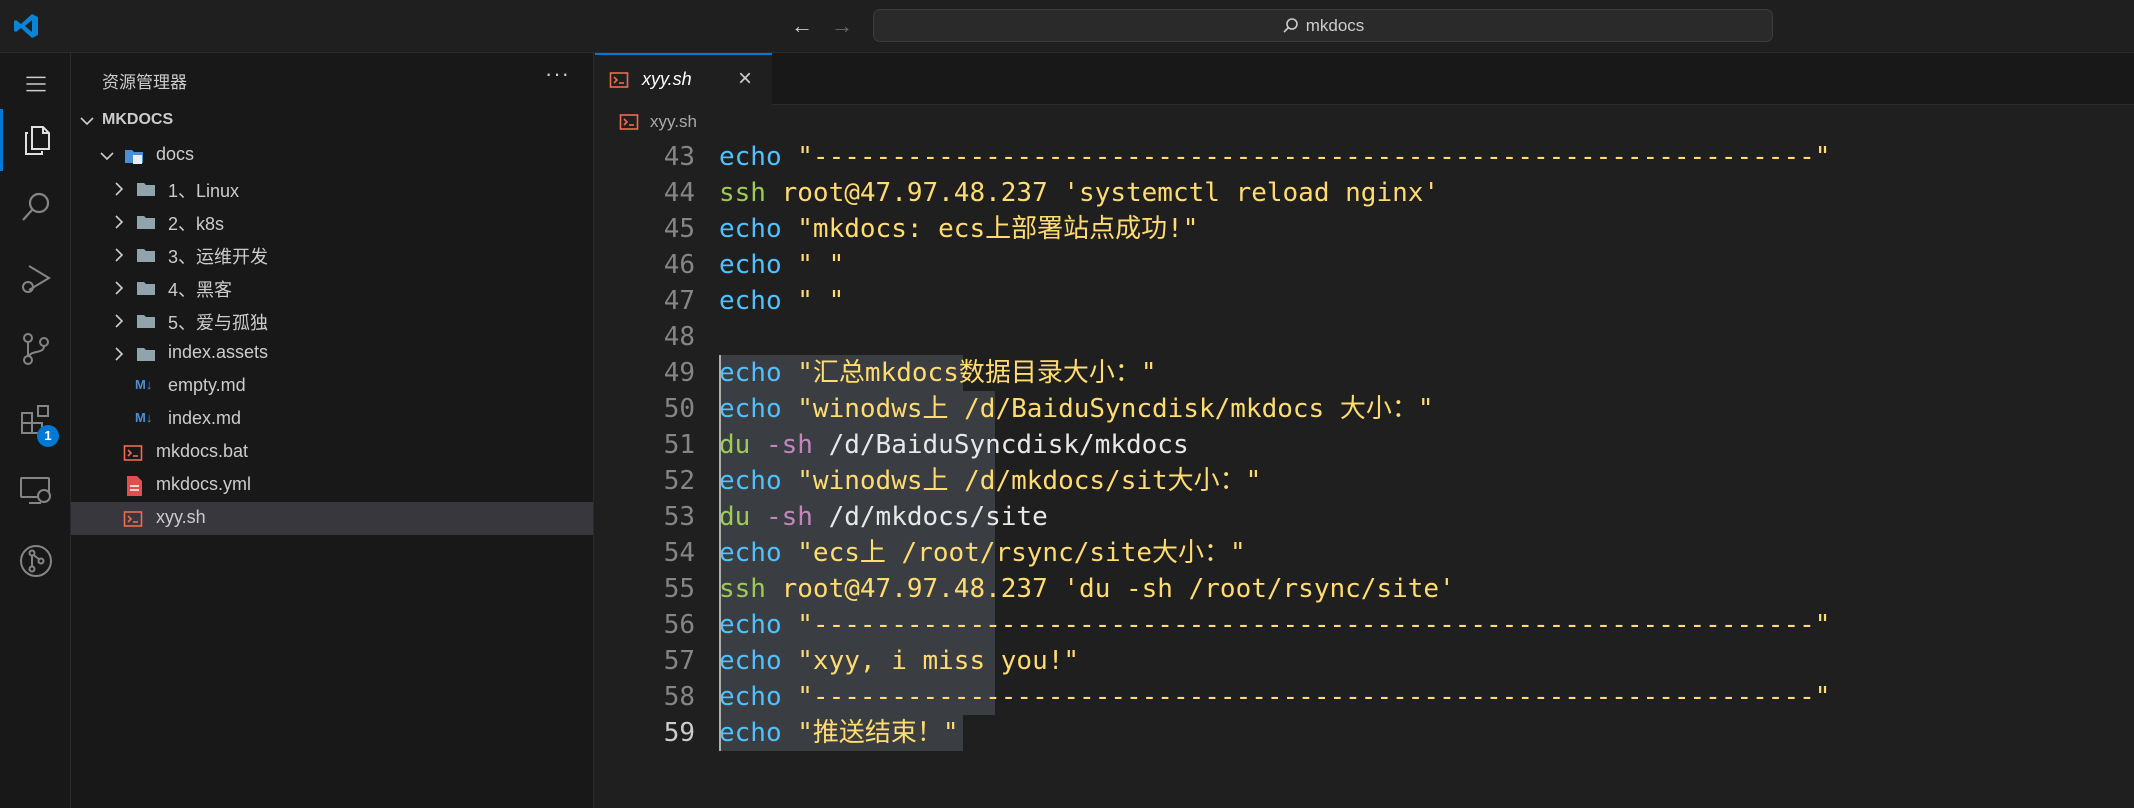  What do you see at coordinates (218, 323) in the screenshot?
I see `tree-item-label: 5、爱与孤独` at bounding box center [218, 323].